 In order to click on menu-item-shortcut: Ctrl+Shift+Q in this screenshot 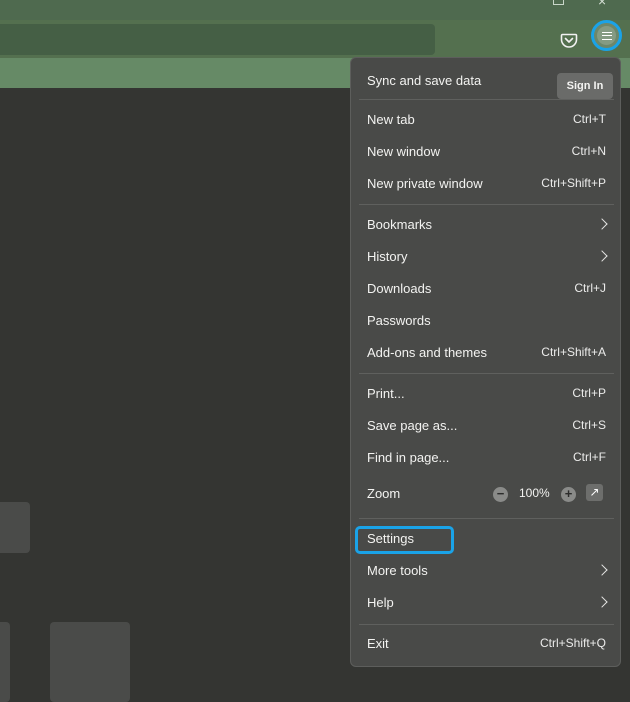, I will do `click(572, 643)`.